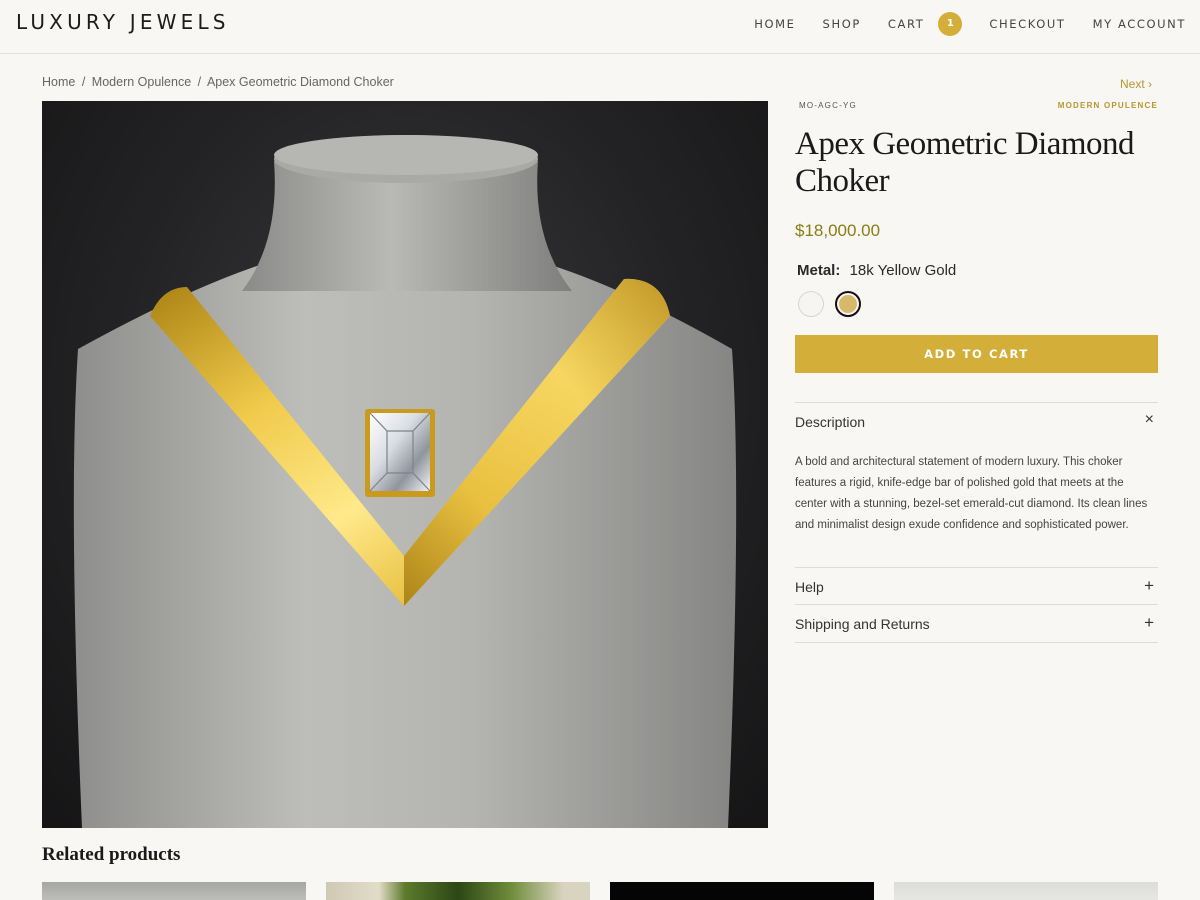 Image resolution: width=1200 pixels, height=900 pixels. What do you see at coordinates (965, 162) in the screenshot?
I see `product-title: Apex Geometric Diamond Choker` at bounding box center [965, 162].